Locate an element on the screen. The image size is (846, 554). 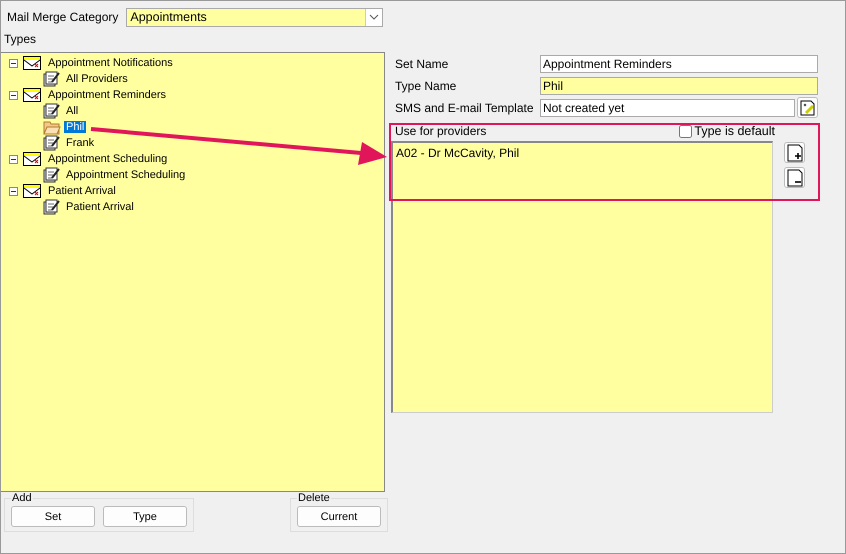
type-default-checkbox is located at coordinates (685, 131).